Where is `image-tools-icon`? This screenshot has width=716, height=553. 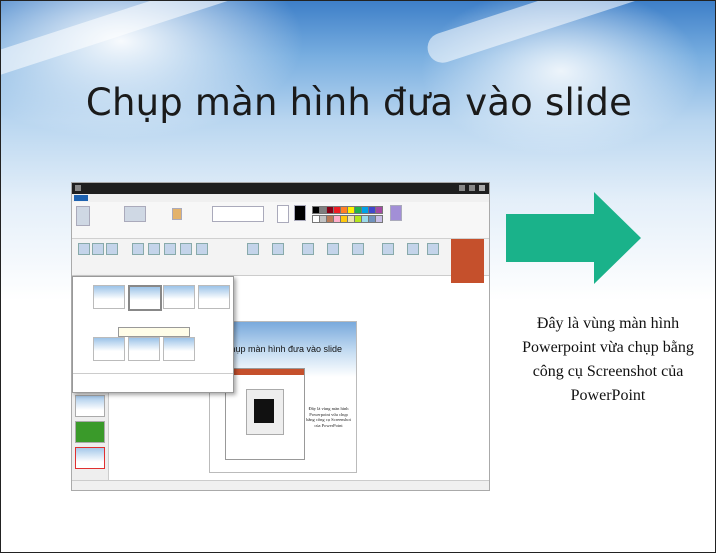 image-tools-icon is located at coordinates (135, 214).